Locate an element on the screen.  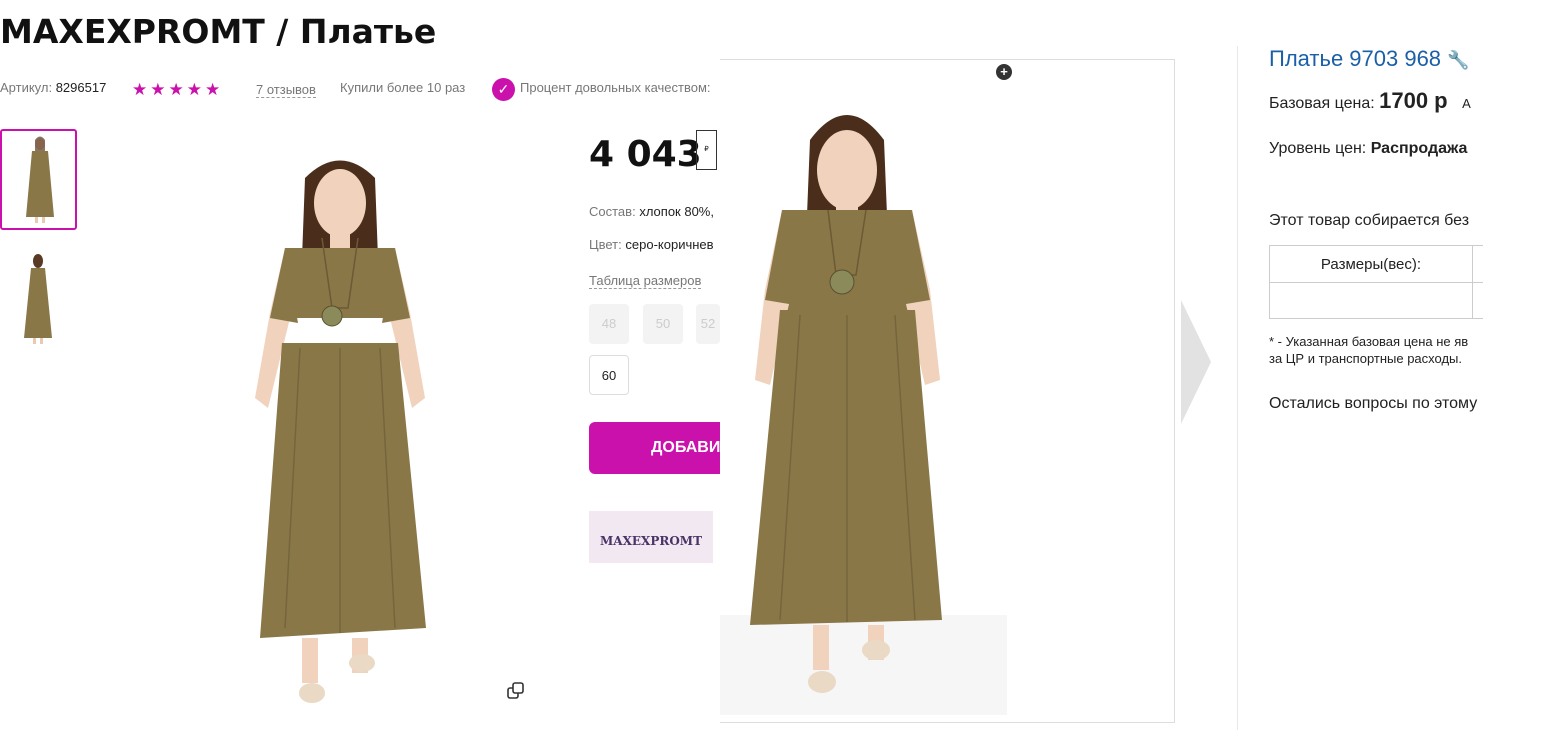
base-price-value: 1700 р is located at coordinates (1413, 100).